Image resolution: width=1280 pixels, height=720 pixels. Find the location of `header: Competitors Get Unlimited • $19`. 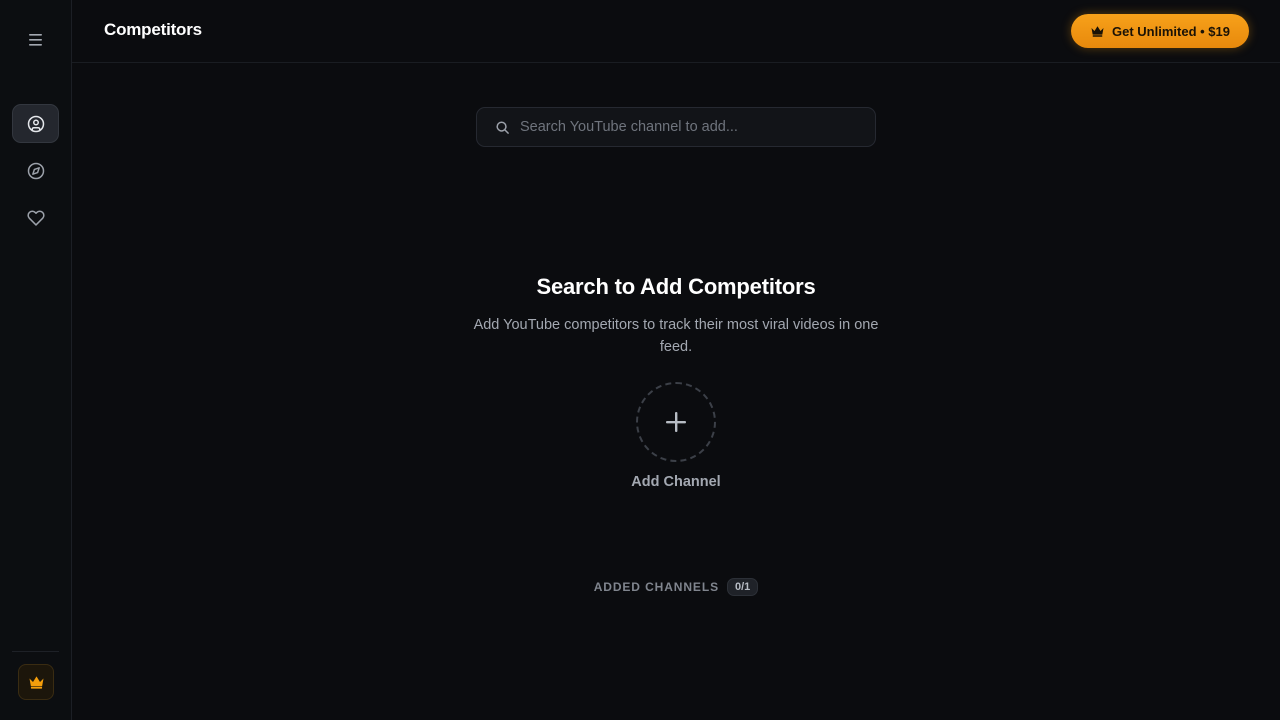

header: Competitors Get Unlimited • $19 is located at coordinates (676, 31).